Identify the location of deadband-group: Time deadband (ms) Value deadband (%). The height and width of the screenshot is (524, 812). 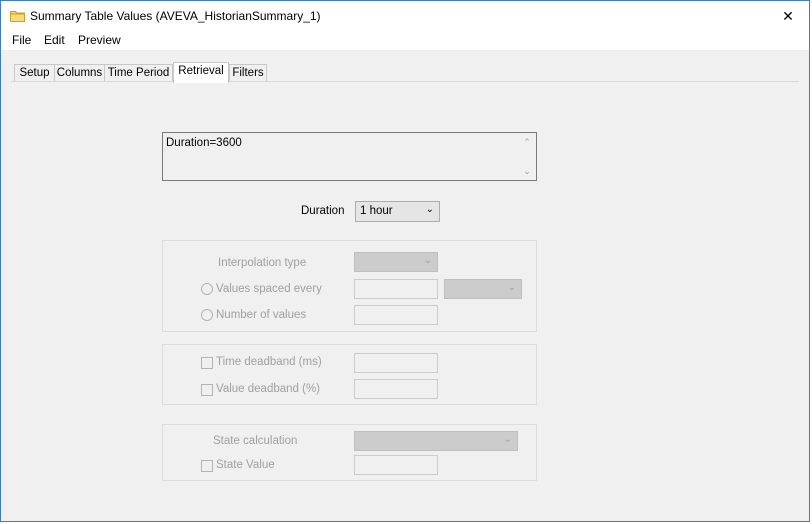
(349, 374).